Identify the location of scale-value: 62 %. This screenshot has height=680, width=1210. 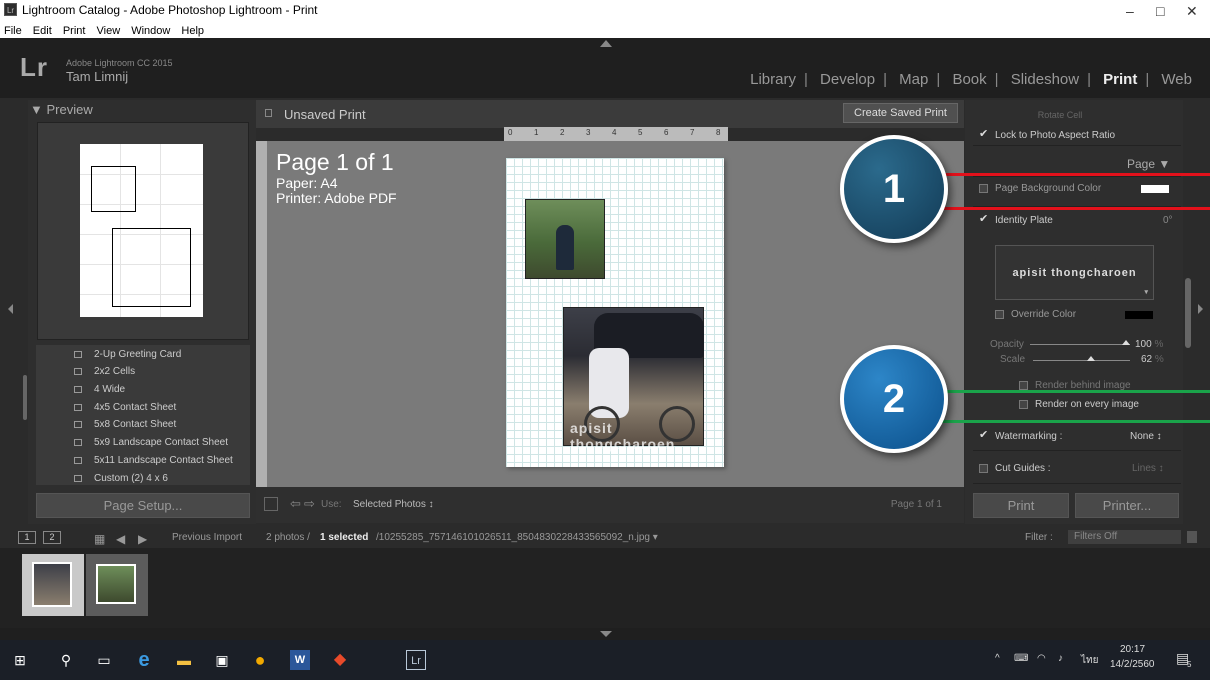
(1152, 359).